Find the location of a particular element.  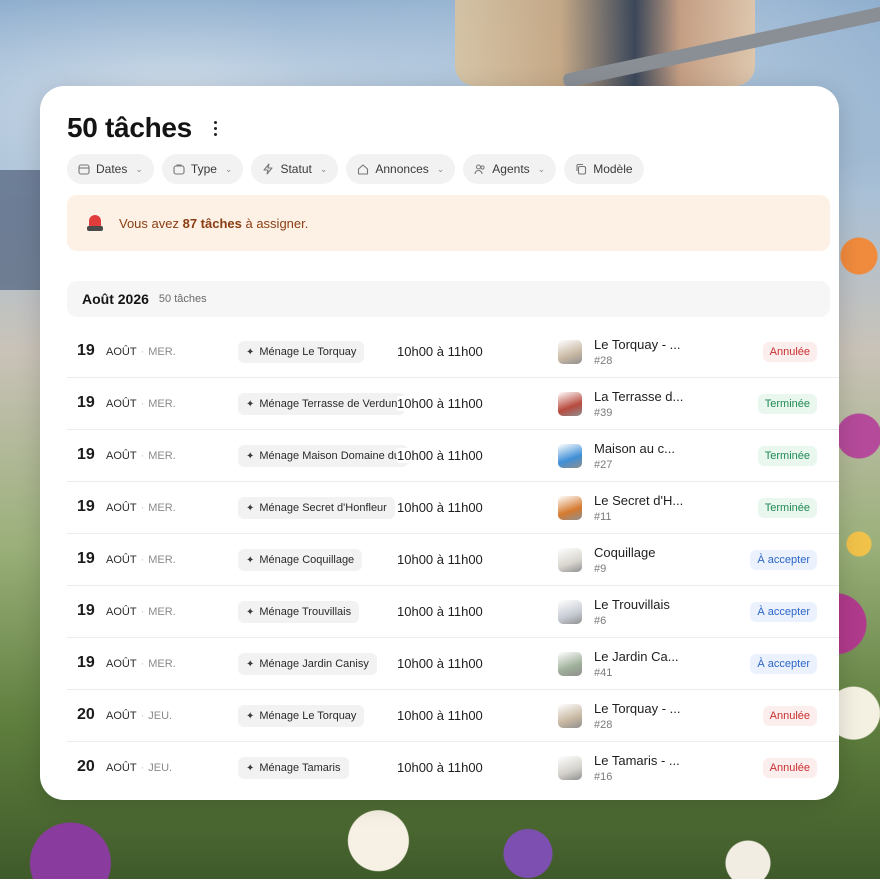

filter-label: Agents is located at coordinates (511, 169).